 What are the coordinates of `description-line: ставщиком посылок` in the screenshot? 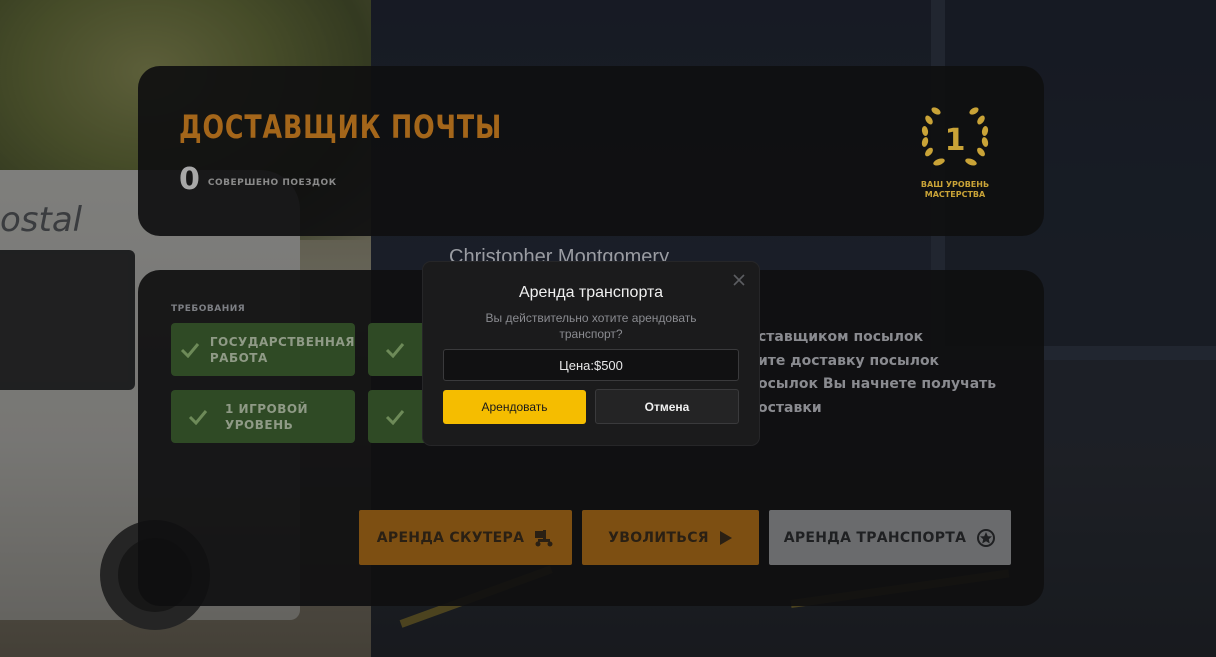 It's located at (841, 337).